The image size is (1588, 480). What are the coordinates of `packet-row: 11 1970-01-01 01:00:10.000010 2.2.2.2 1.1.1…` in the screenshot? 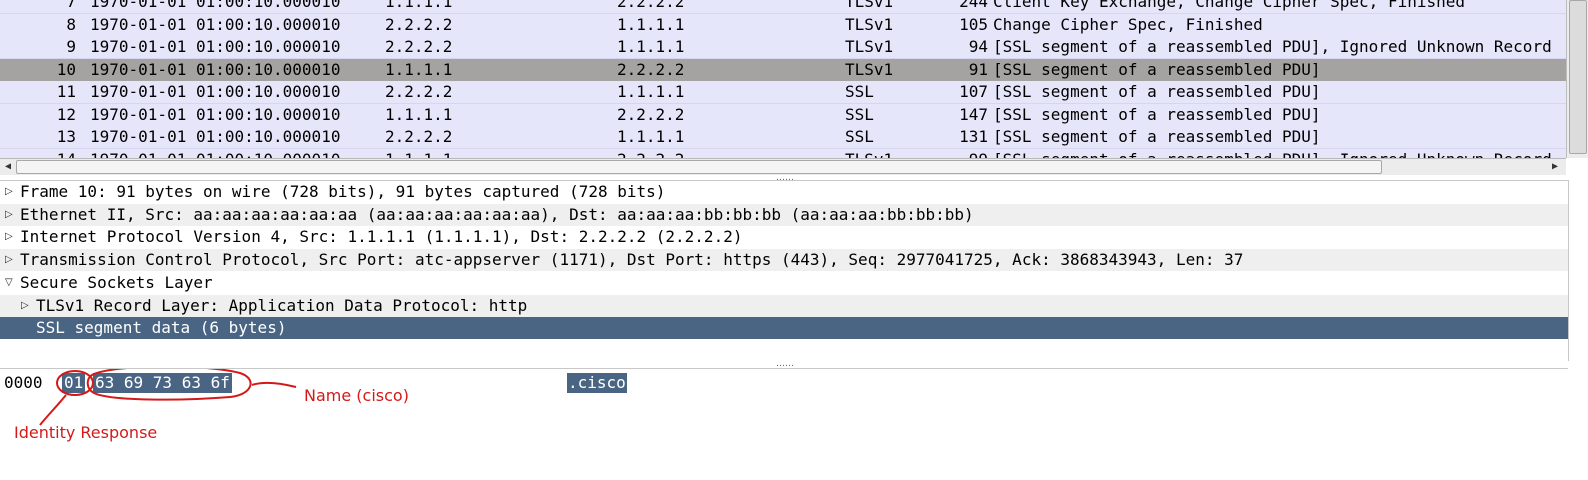 It's located at (783, 92).